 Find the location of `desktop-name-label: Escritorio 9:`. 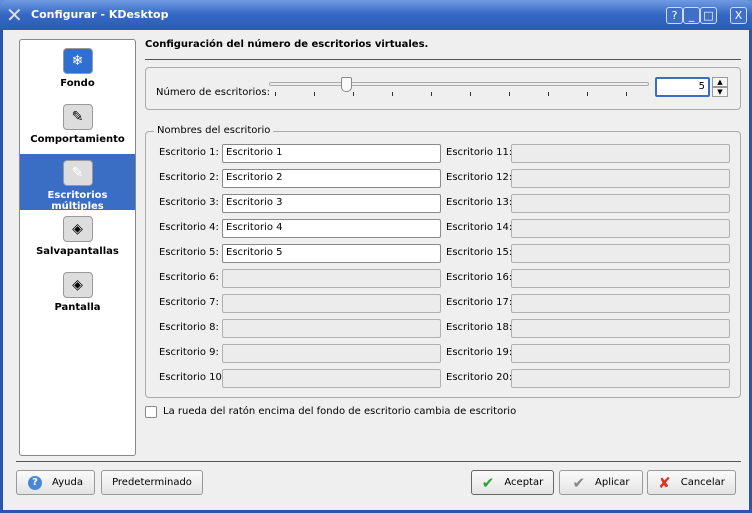

desktop-name-label: Escritorio 9: is located at coordinates (189, 352).